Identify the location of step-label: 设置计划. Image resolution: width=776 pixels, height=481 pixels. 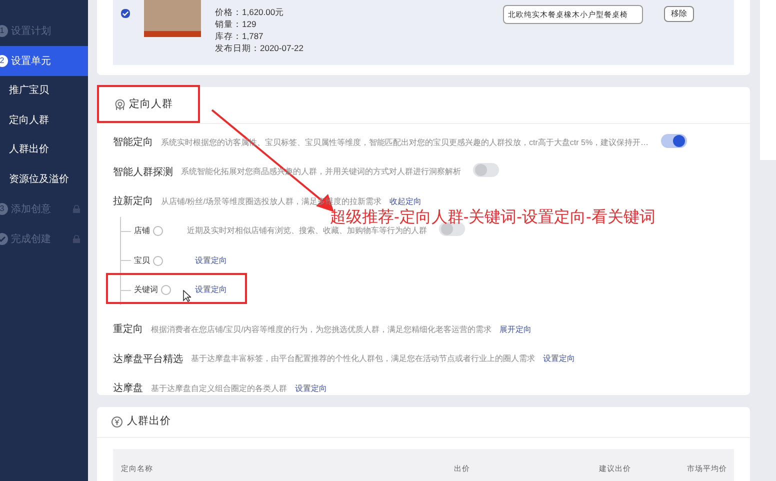
(31, 31).